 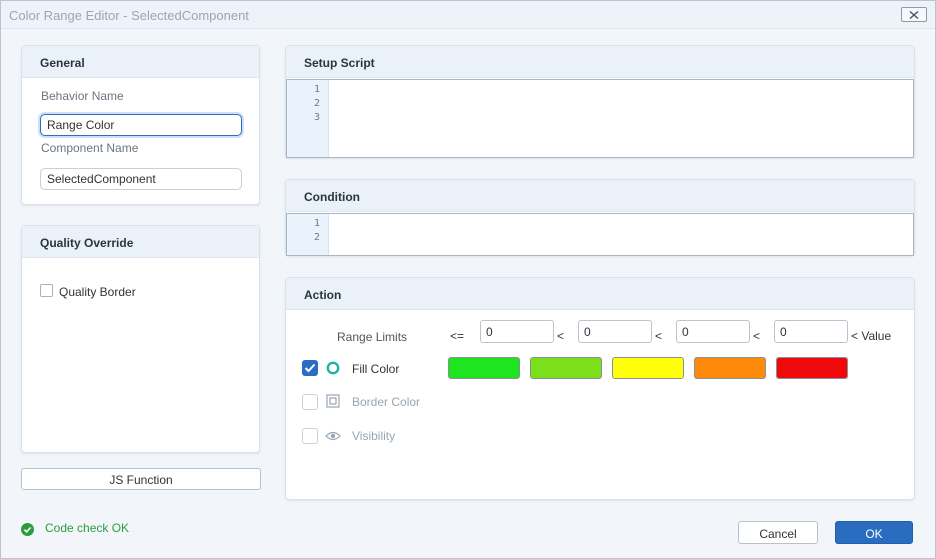 I want to click on js-function-button: JS Function, so click(x=141, y=479).